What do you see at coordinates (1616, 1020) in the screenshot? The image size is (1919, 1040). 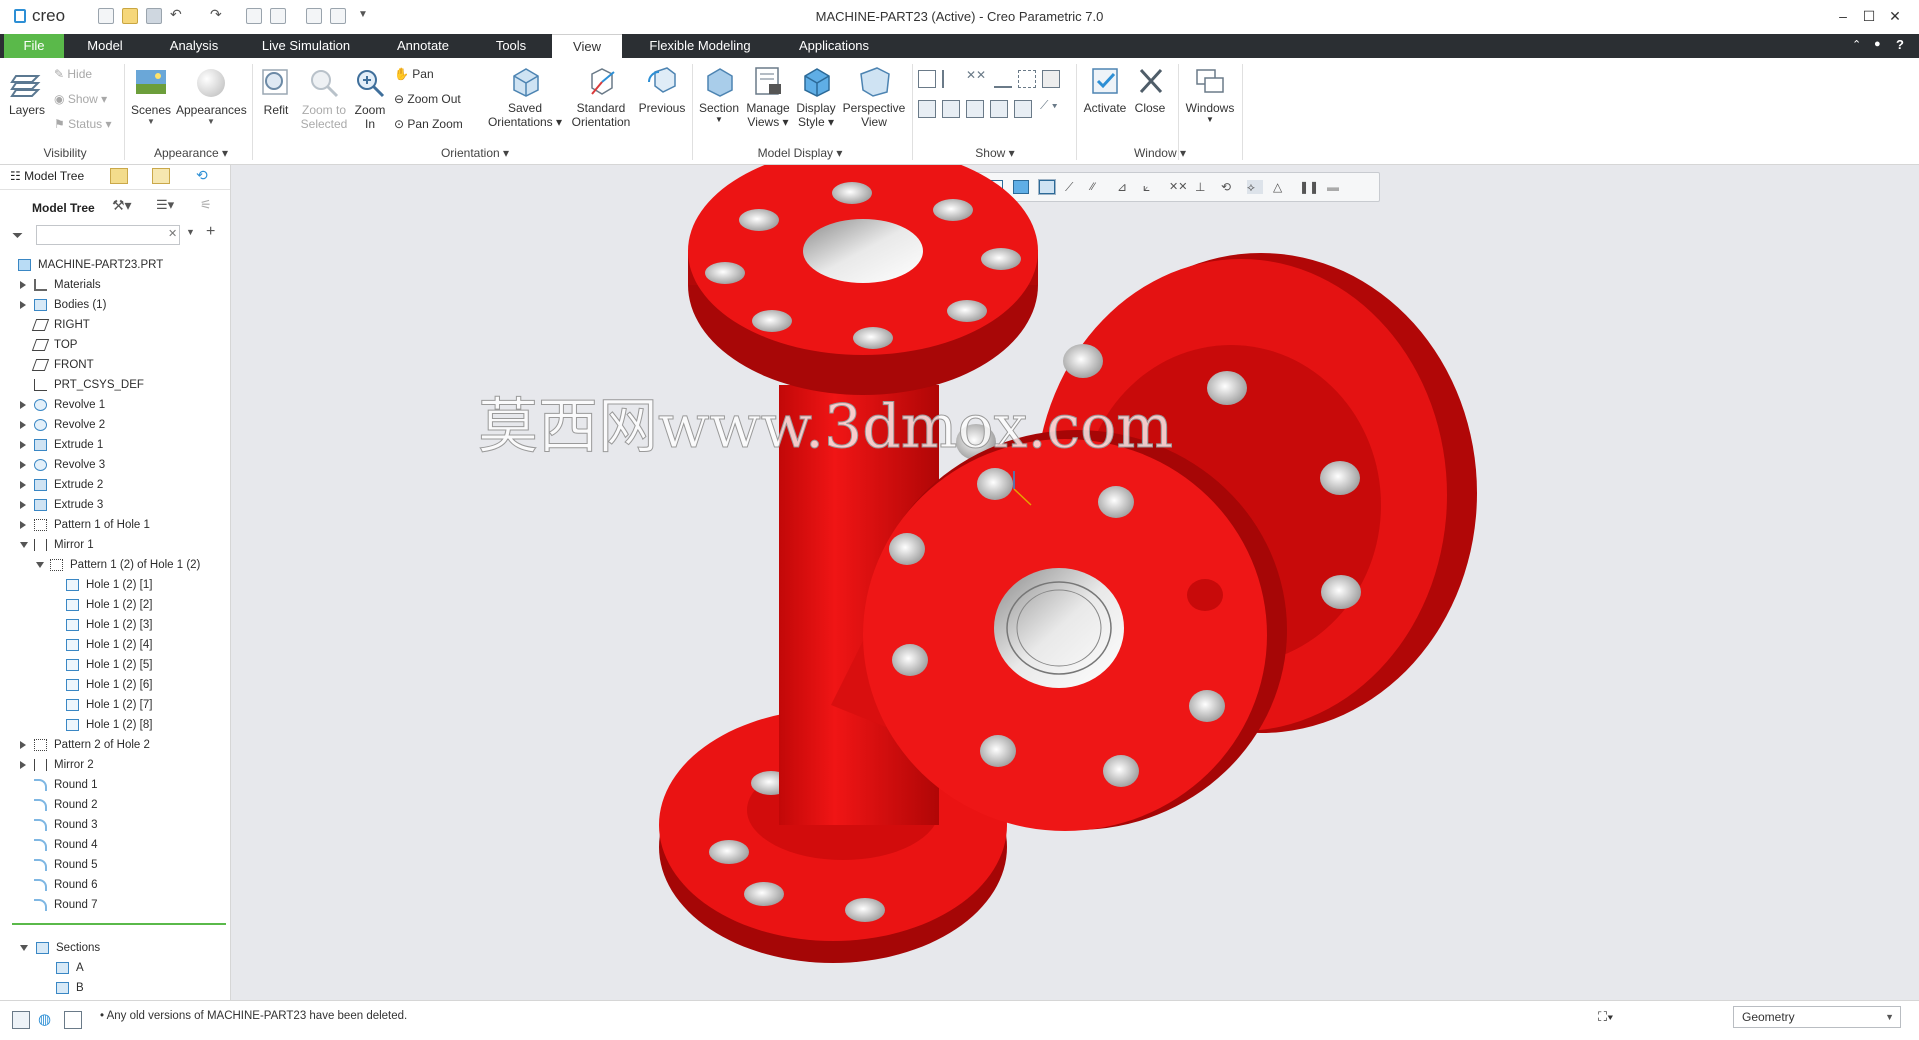 I see `selection-filter-icon: ⛶▾` at bounding box center [1616, 1020].